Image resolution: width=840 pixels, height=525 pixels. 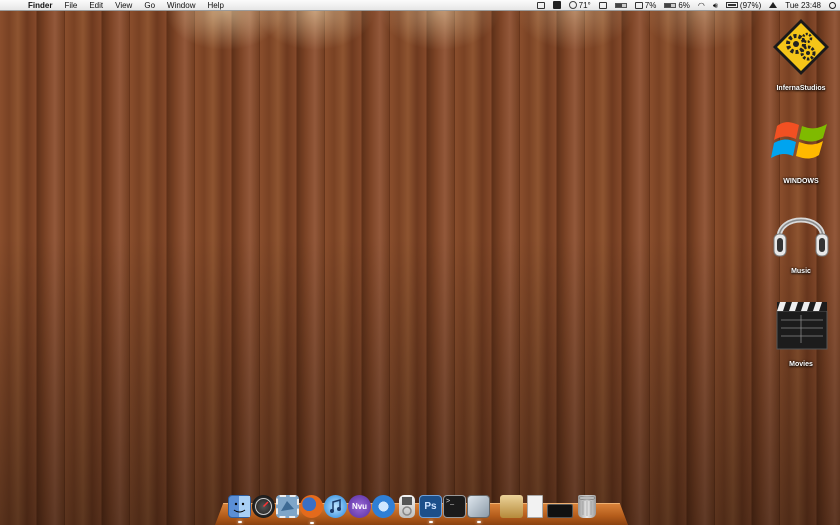 What do you see at coordinates (801, 230) in the screenshot?
I see `headphones-icon` at bounding box center [801, 230].